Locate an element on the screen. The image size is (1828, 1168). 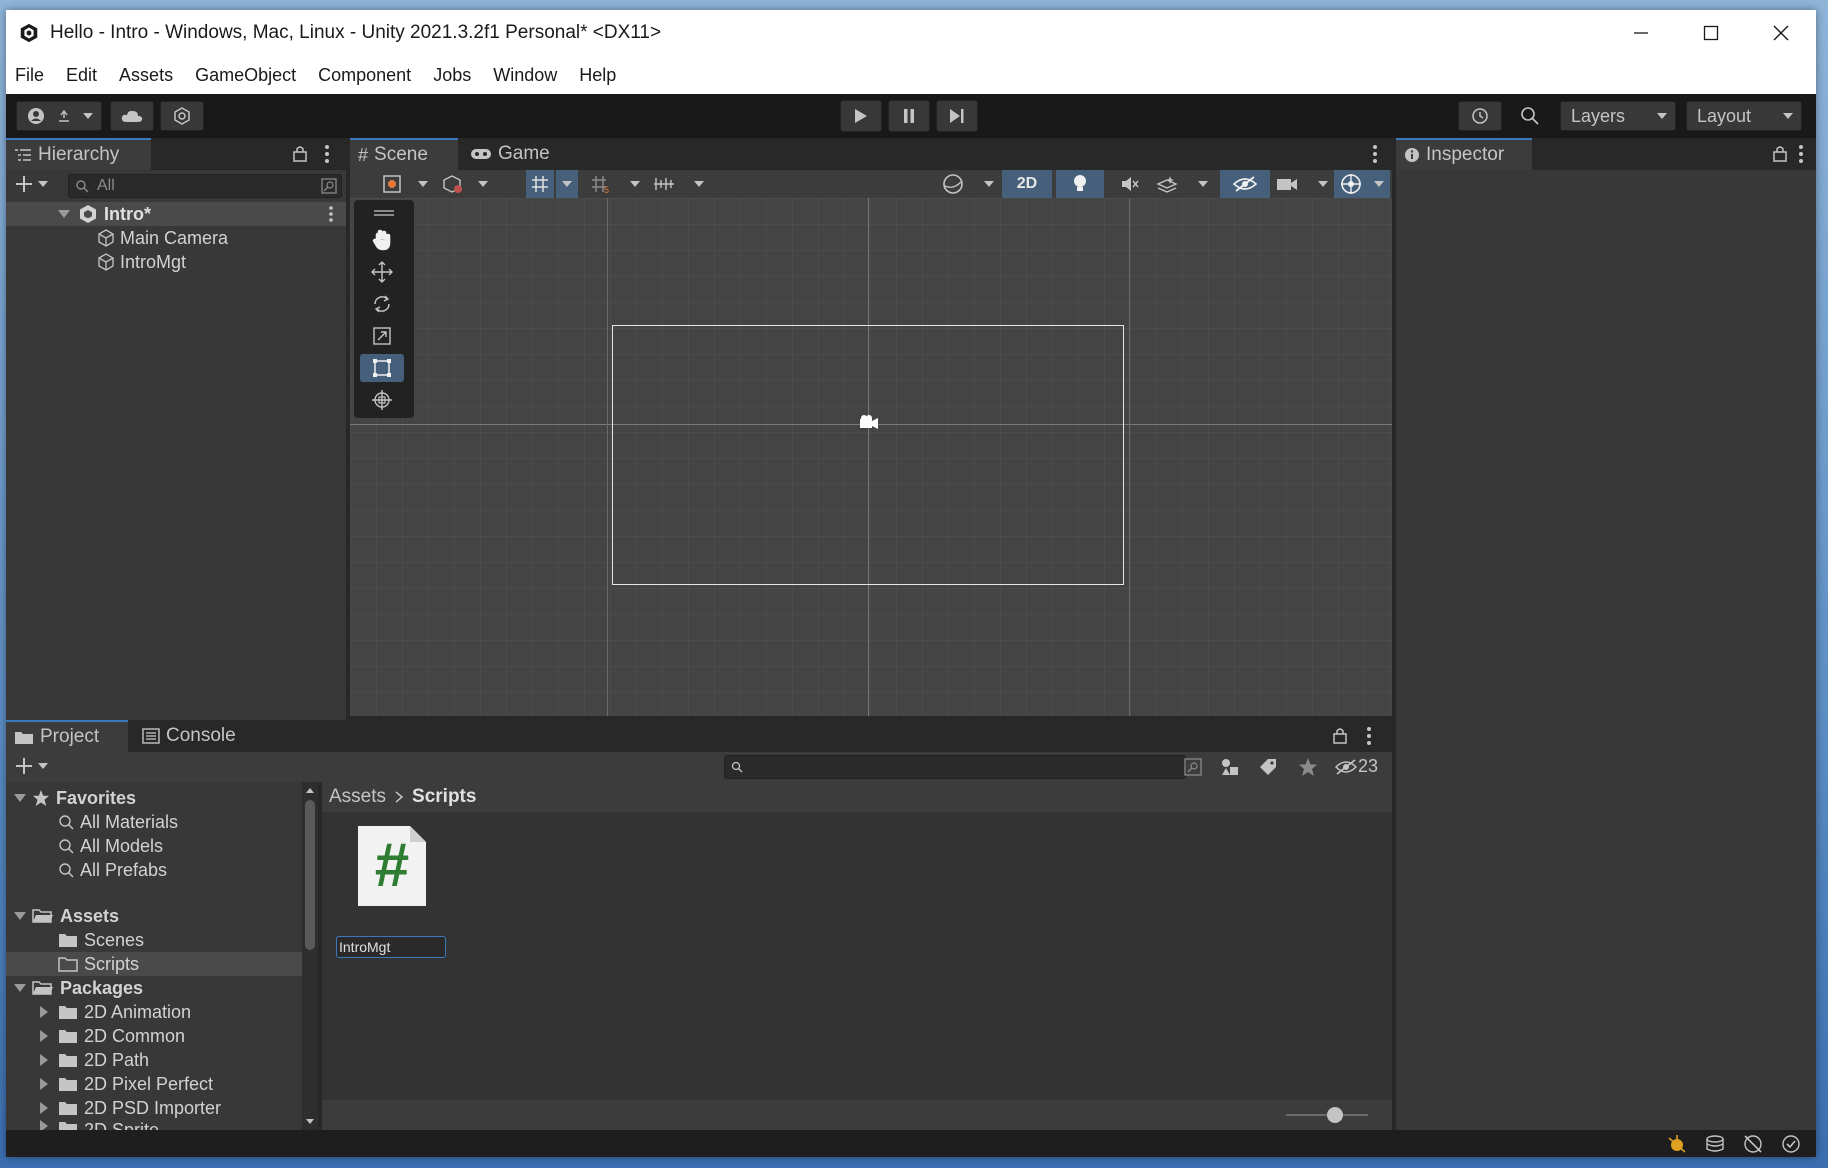
close-button is located at coordinates (1781, 33).